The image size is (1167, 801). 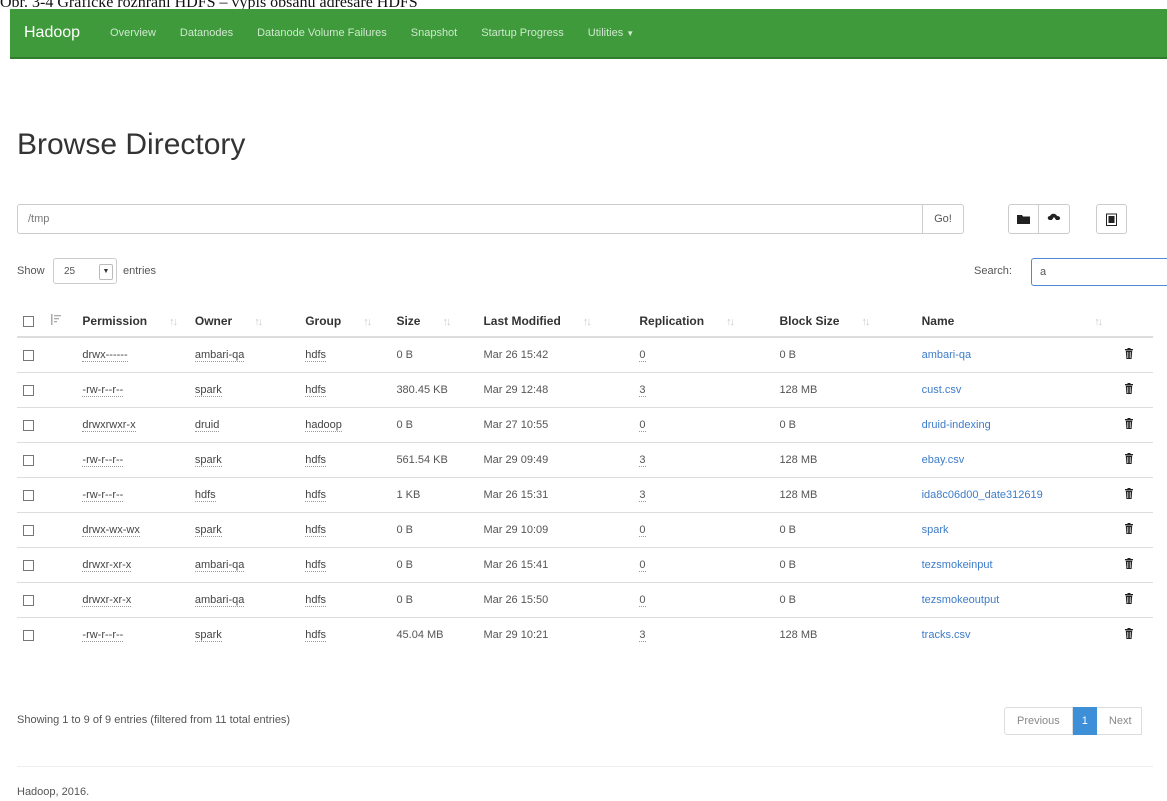 What do you see at coordinates (213, 321) in the screenshot?
I see `header-owner-label: Owner` at bounding box center [213, 321].